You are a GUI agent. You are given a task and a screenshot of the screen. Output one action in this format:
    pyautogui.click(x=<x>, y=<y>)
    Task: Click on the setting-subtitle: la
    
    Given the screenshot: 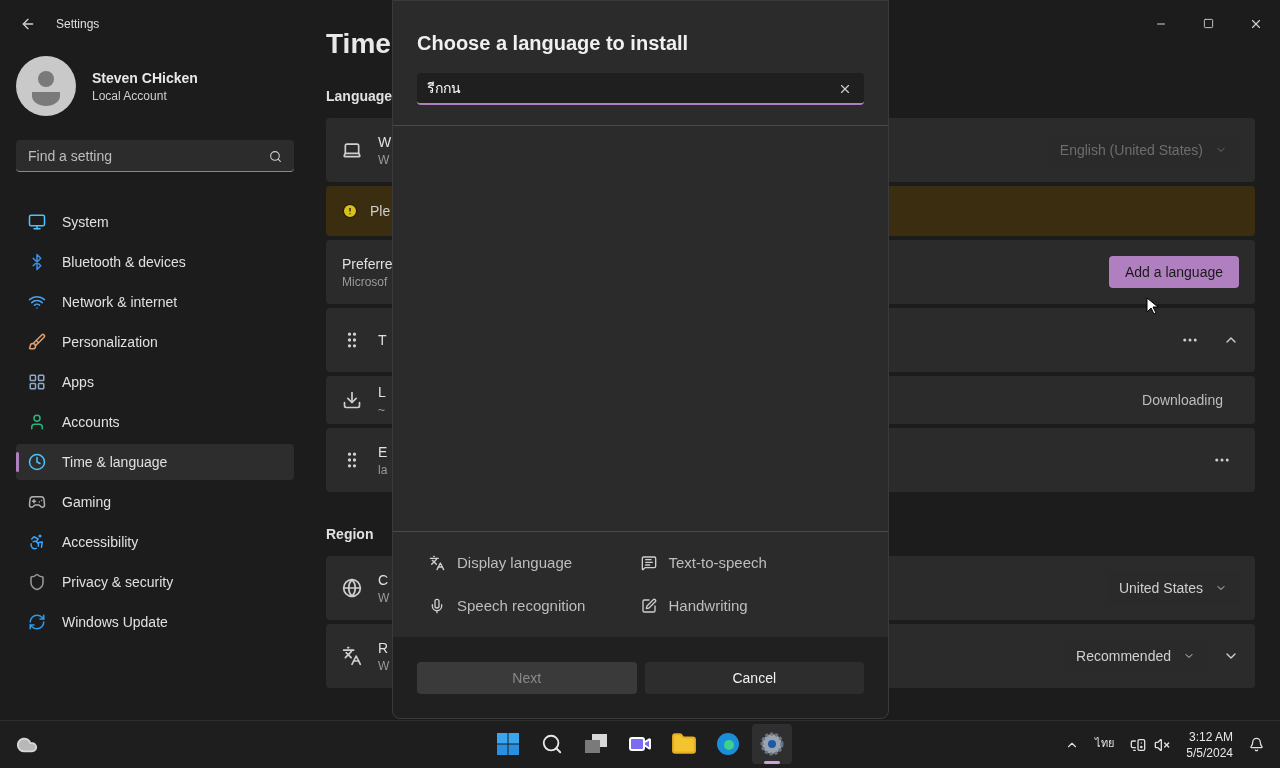 What is the action you would take?
    pyautogui.click(x=383, y=470)
    